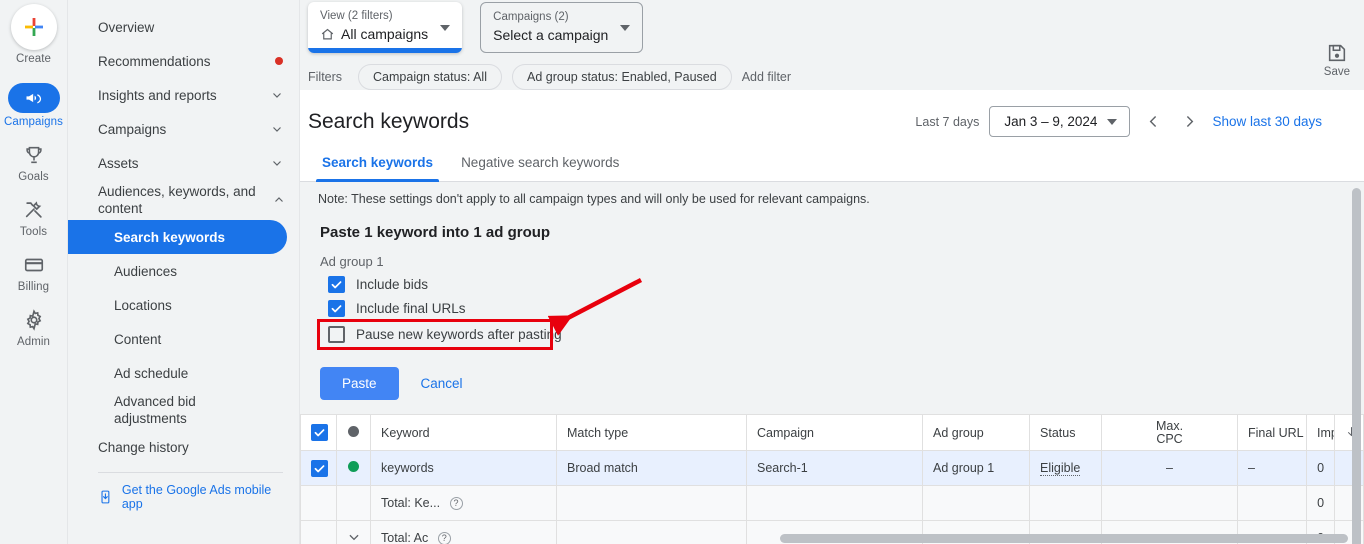 This screenshot has height=544, width=1364. I want to click on sidebar-label-assets: Assets, so click(118, 163).